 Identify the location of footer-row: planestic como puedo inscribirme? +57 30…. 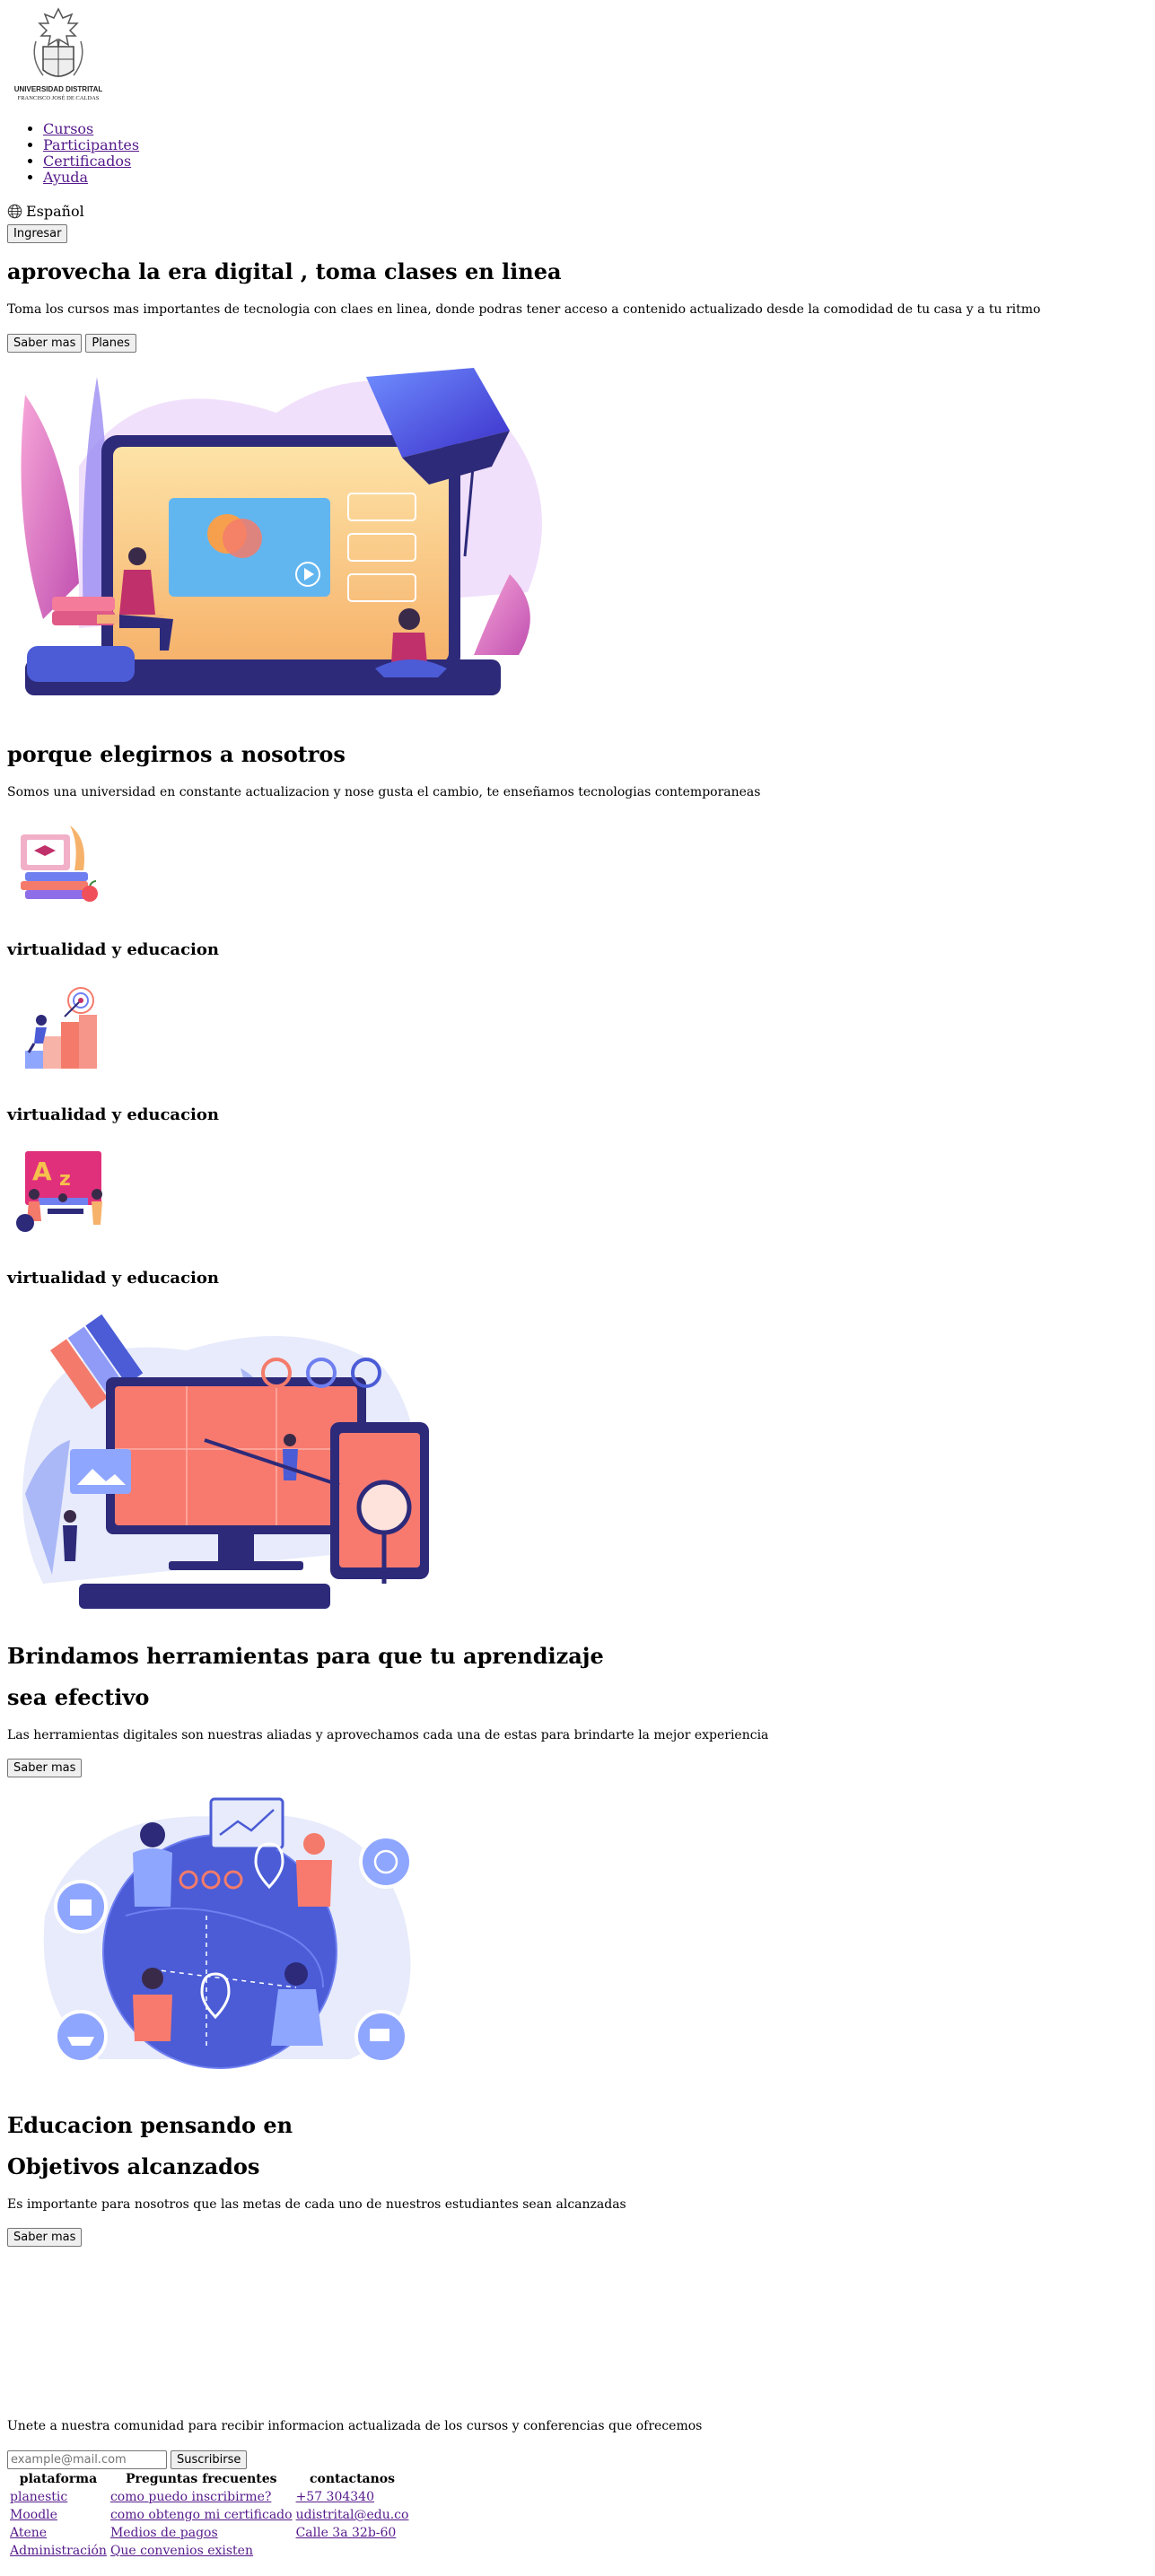
(209, 2497).